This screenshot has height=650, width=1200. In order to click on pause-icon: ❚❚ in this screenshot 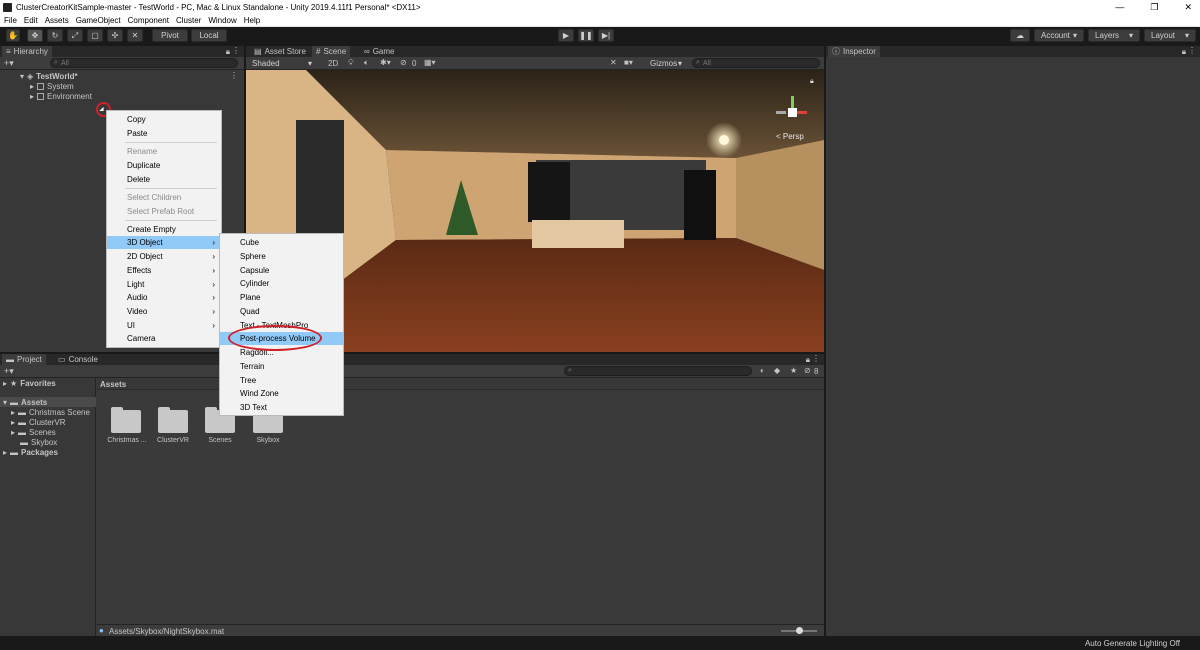, I will do `click(586, 35)`.